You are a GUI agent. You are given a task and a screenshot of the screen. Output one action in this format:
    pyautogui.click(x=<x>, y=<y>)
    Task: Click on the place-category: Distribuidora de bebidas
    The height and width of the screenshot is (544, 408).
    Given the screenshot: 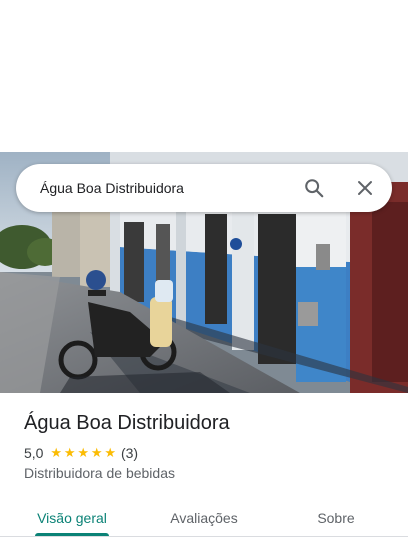 What is the action you would take?
    pyautogui.click(x=99, y=473)
    